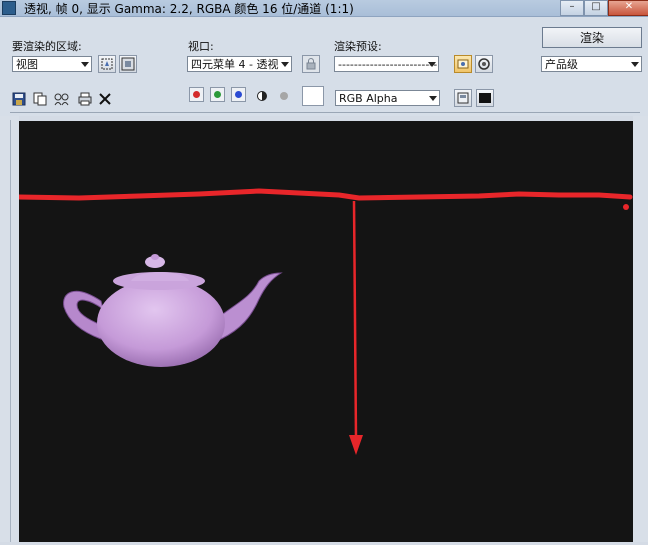  What do you see at coordinates (52, 64) in the screenshot?
I see `area-dropdown: 视图` at bounding box center [52, 64].